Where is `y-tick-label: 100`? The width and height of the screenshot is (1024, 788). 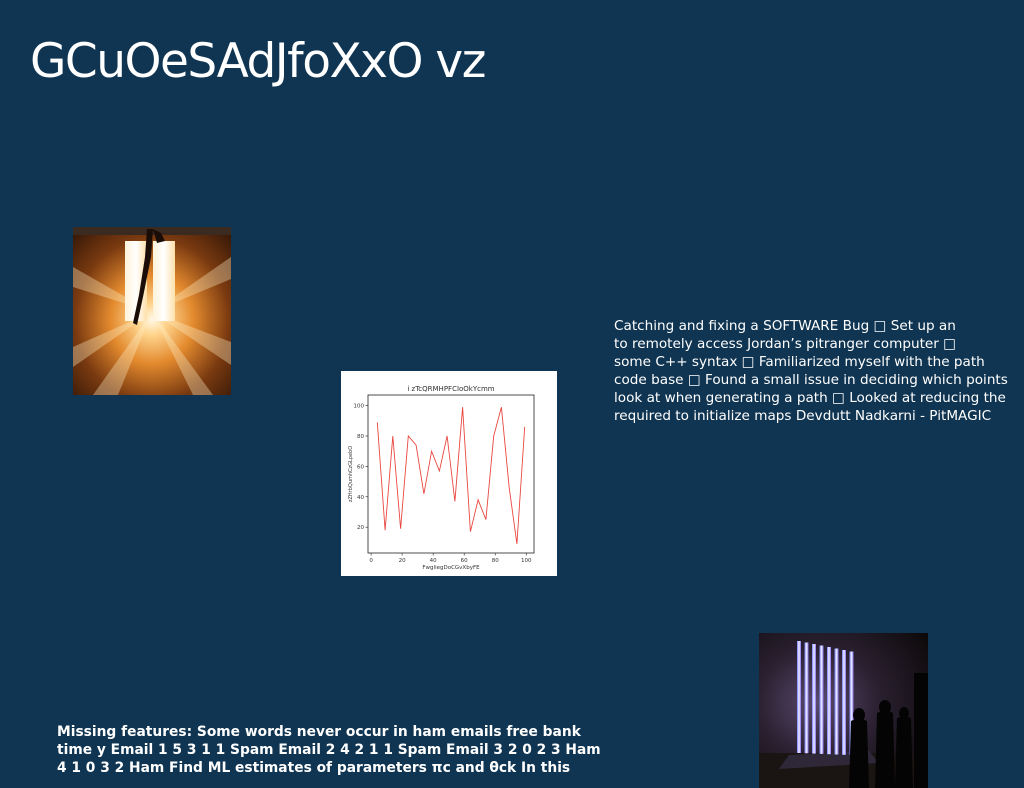
y-tick-label: 100 is located at coordinates (359, 407).